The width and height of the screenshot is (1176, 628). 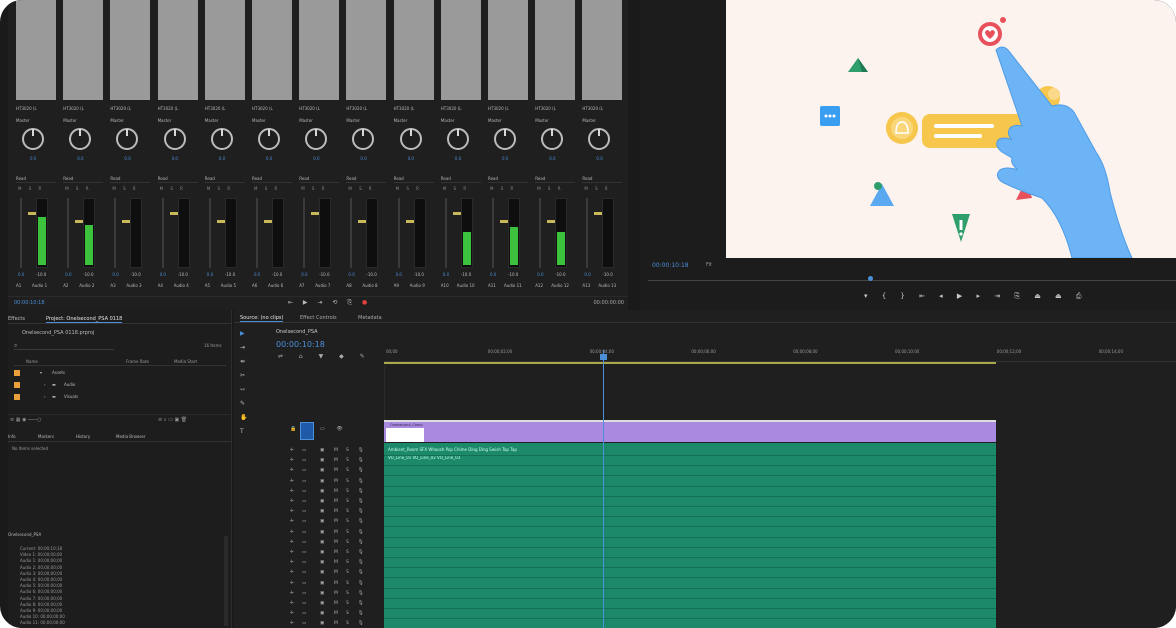 I want to click on col-name: Name, so click(x=32, y=361).